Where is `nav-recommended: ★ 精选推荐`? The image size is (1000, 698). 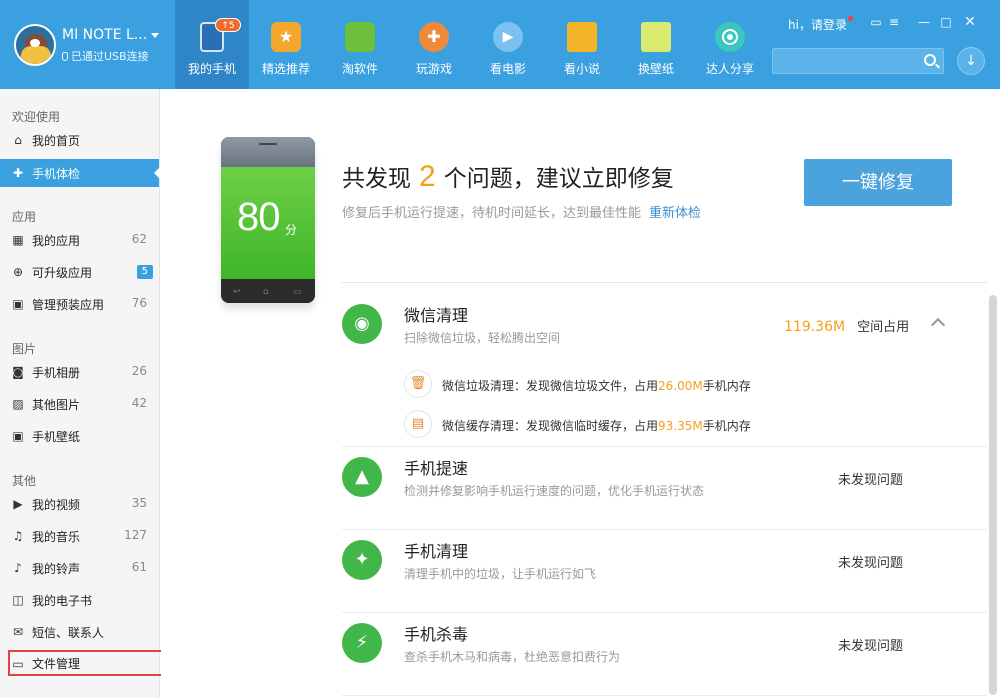
nav-recommended: ★ 精选推荐 is located at coordinates (286, 44).